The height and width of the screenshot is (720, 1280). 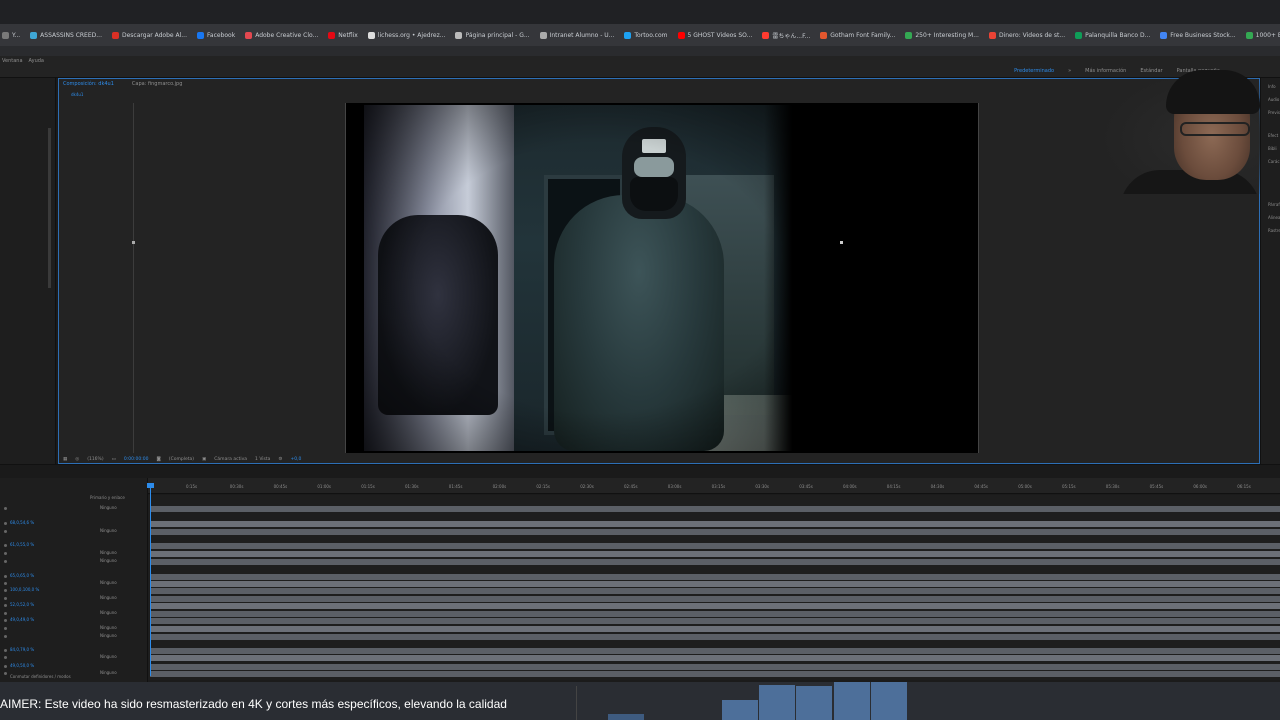 What do you see at coordinates (133, 242) in the screenshot?
I see `anchor-point-left` at bounding box center [133, 242].